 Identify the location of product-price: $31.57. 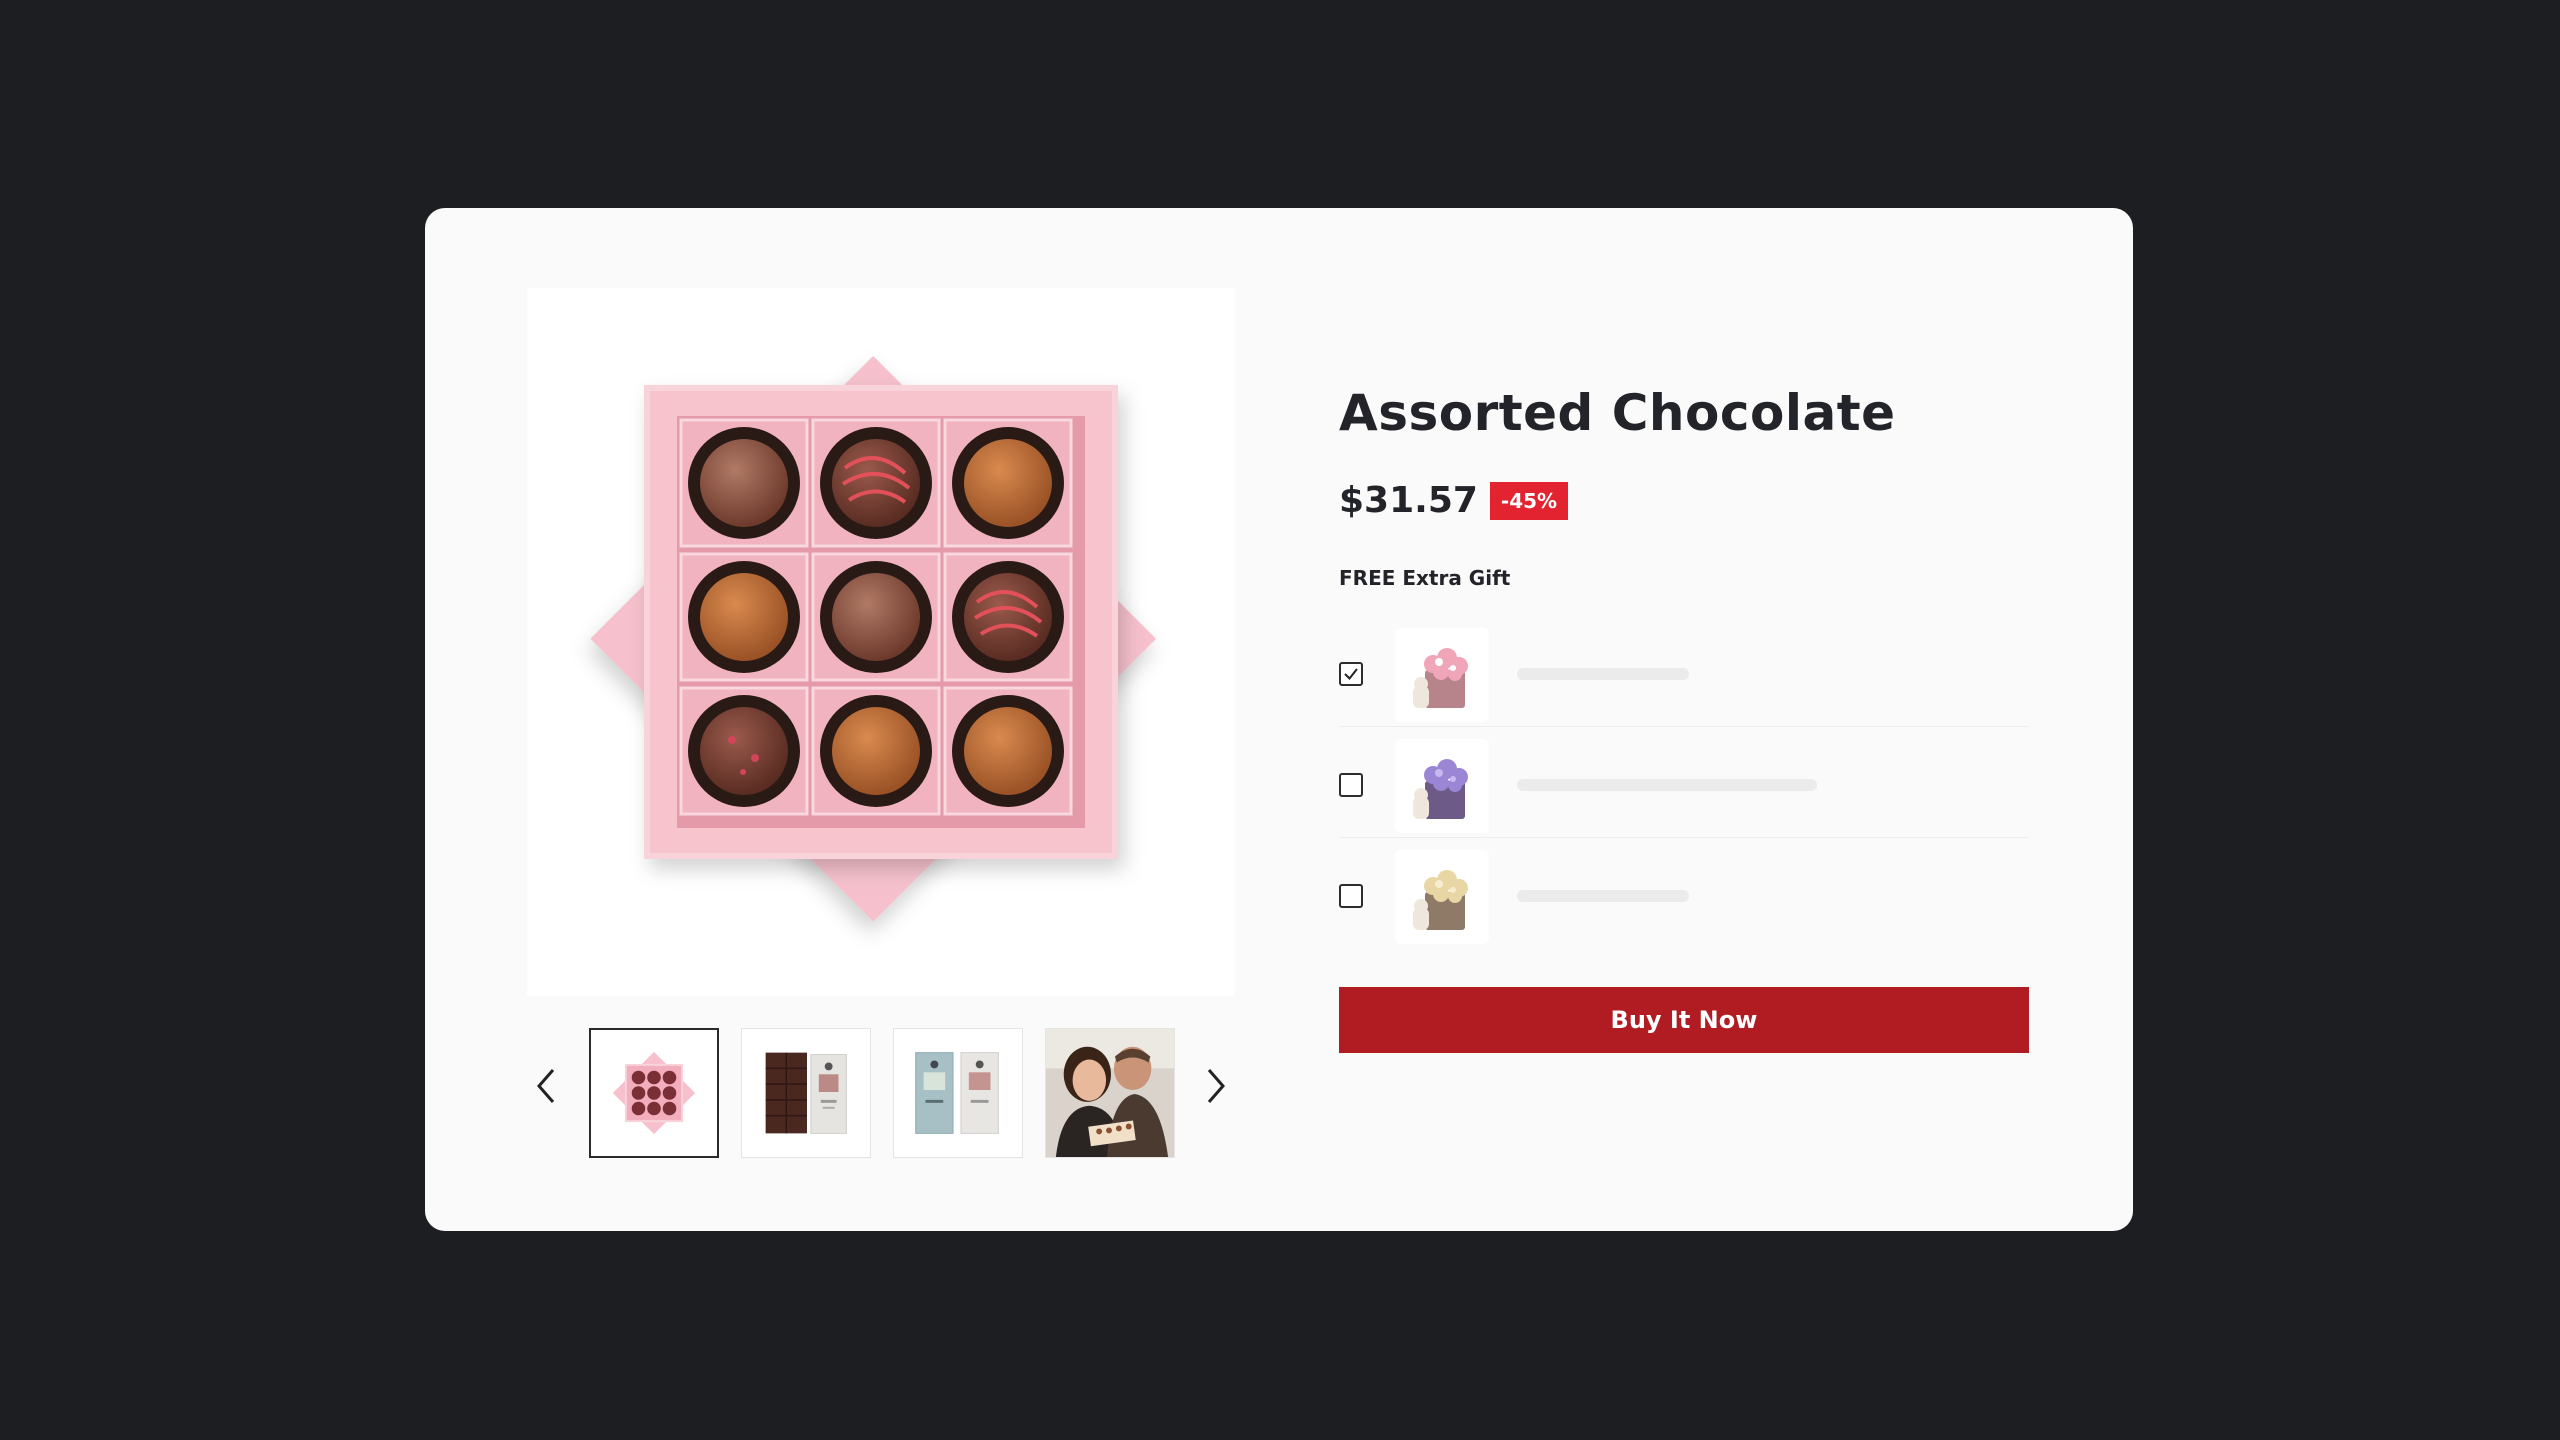
(1408, 500).